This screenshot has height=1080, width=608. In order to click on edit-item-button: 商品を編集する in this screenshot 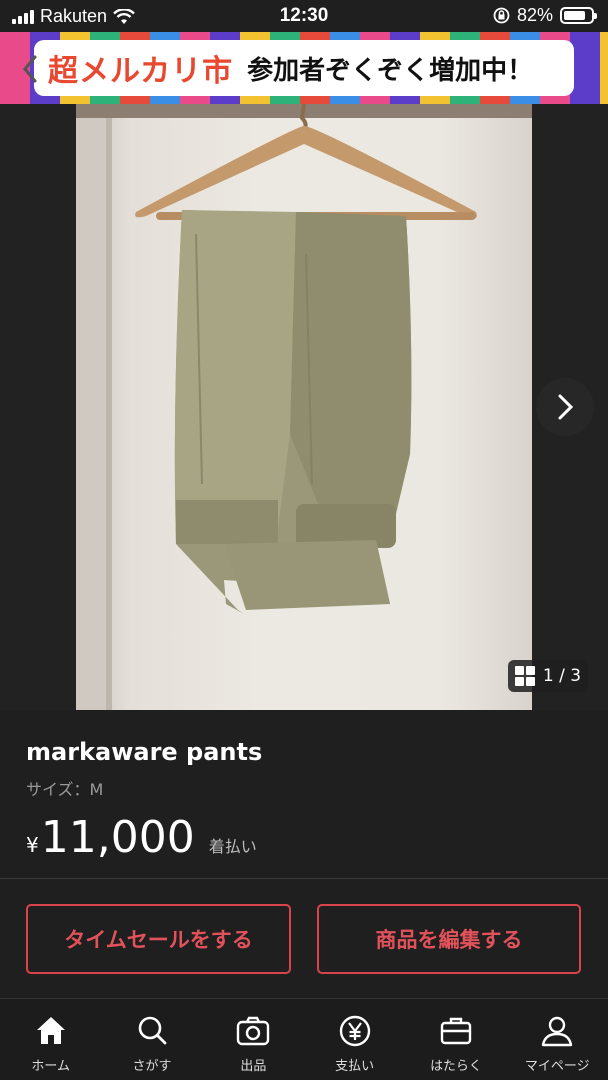, I will do `click(449, 939)`.